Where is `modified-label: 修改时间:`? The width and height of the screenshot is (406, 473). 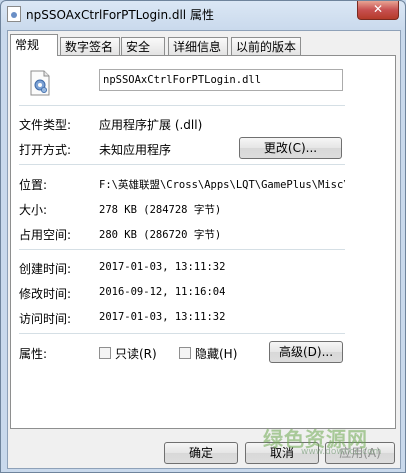
modified-label: 修改时间: is located at coordinates (45, 294).